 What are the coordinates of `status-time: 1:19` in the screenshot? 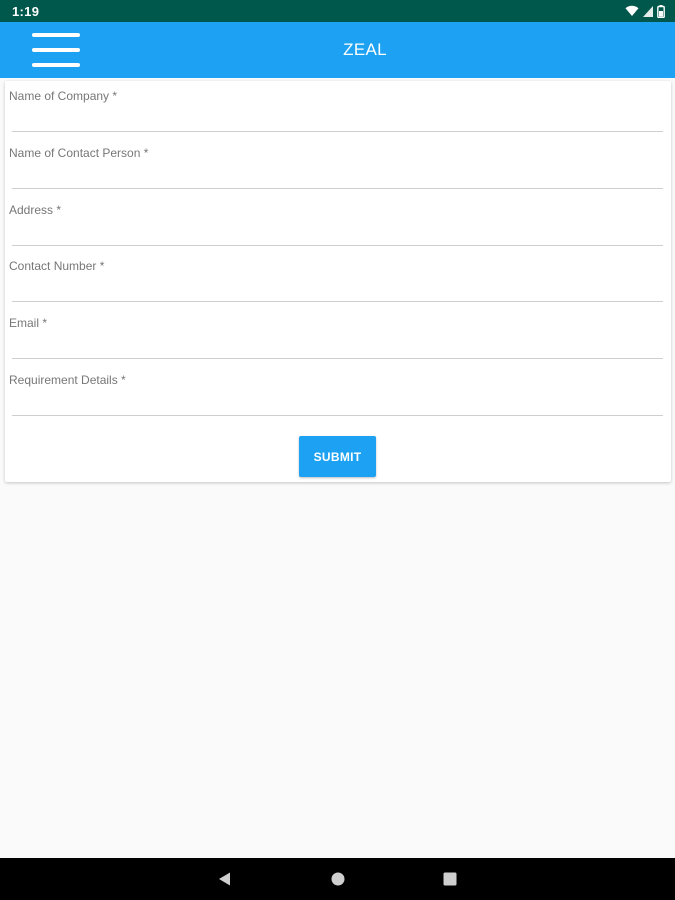 It's located at (26, 11).